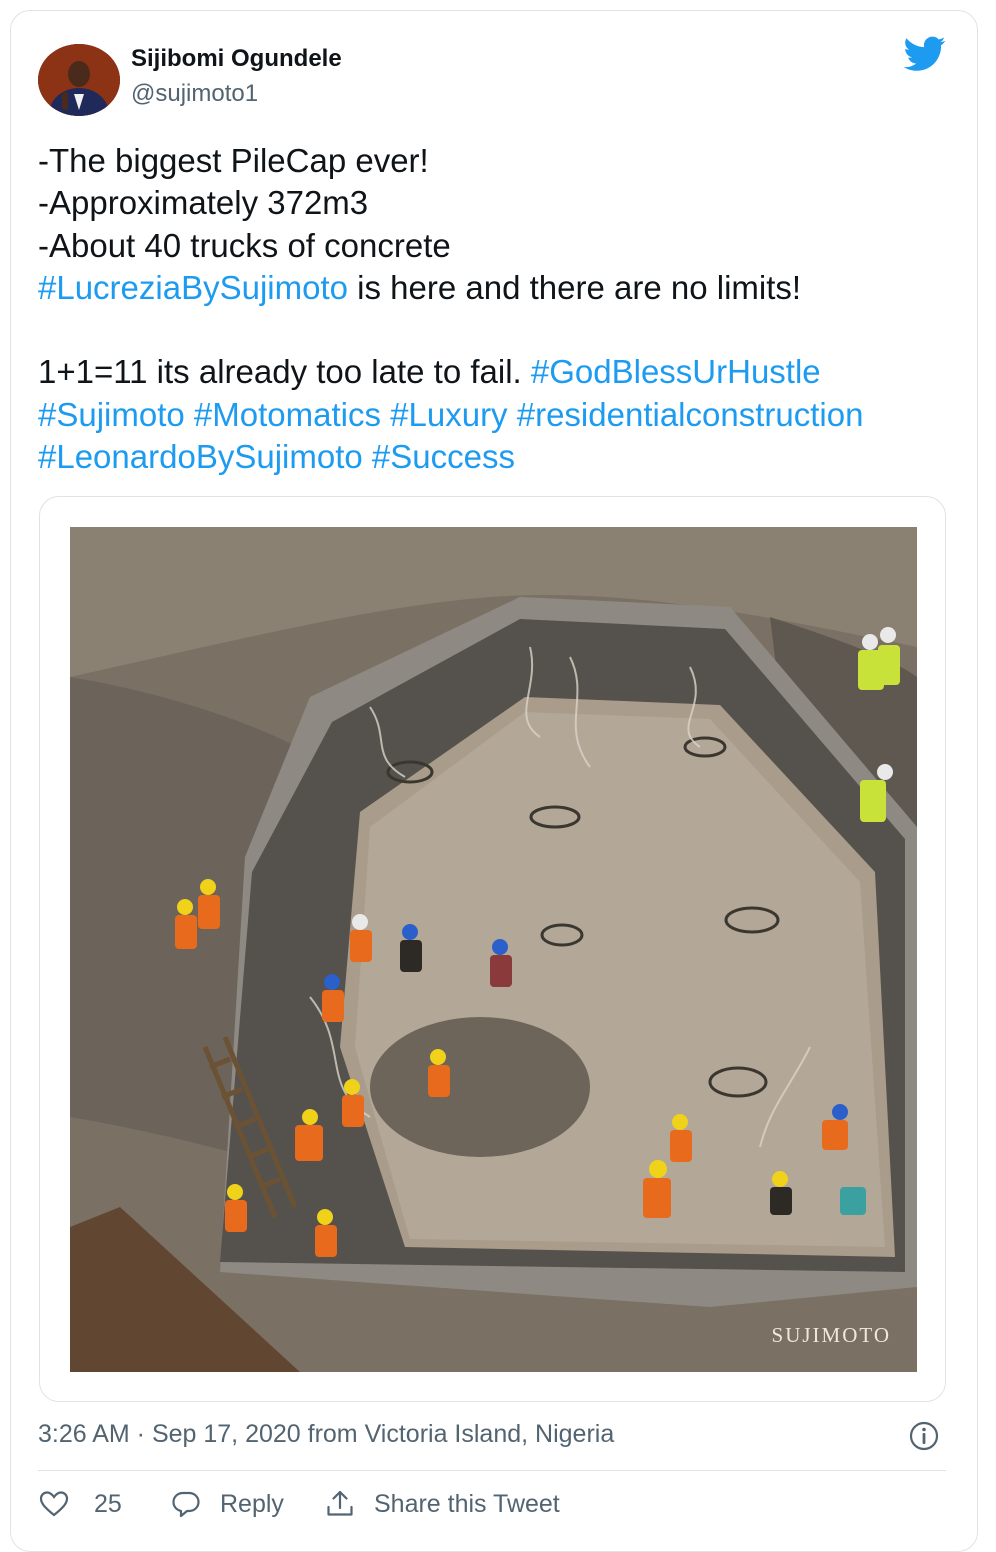 The height and width of the screenshot is (1552, 996). I want to click on reply-bubble-icon, so click(186, 1504).